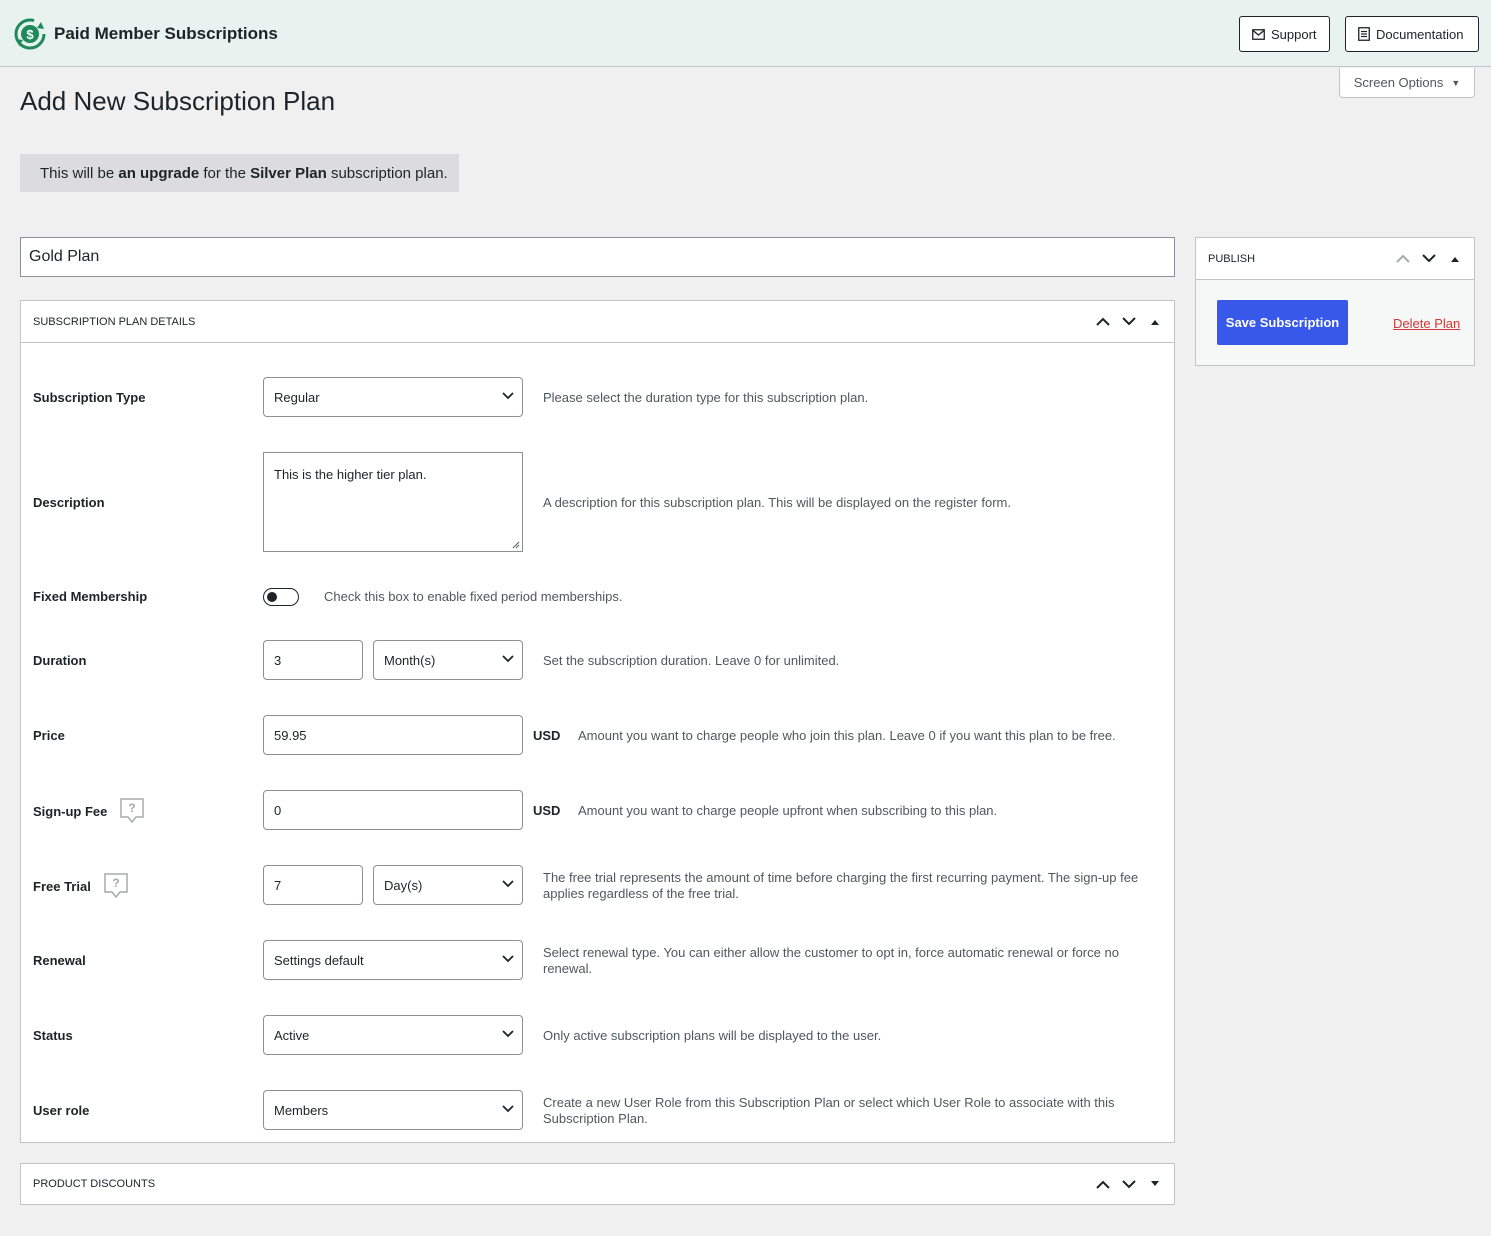 The image size is (1491, 1236). Describe the element at coordinates (1364, 34) in the screenshot. I see `document-icon` at that location.